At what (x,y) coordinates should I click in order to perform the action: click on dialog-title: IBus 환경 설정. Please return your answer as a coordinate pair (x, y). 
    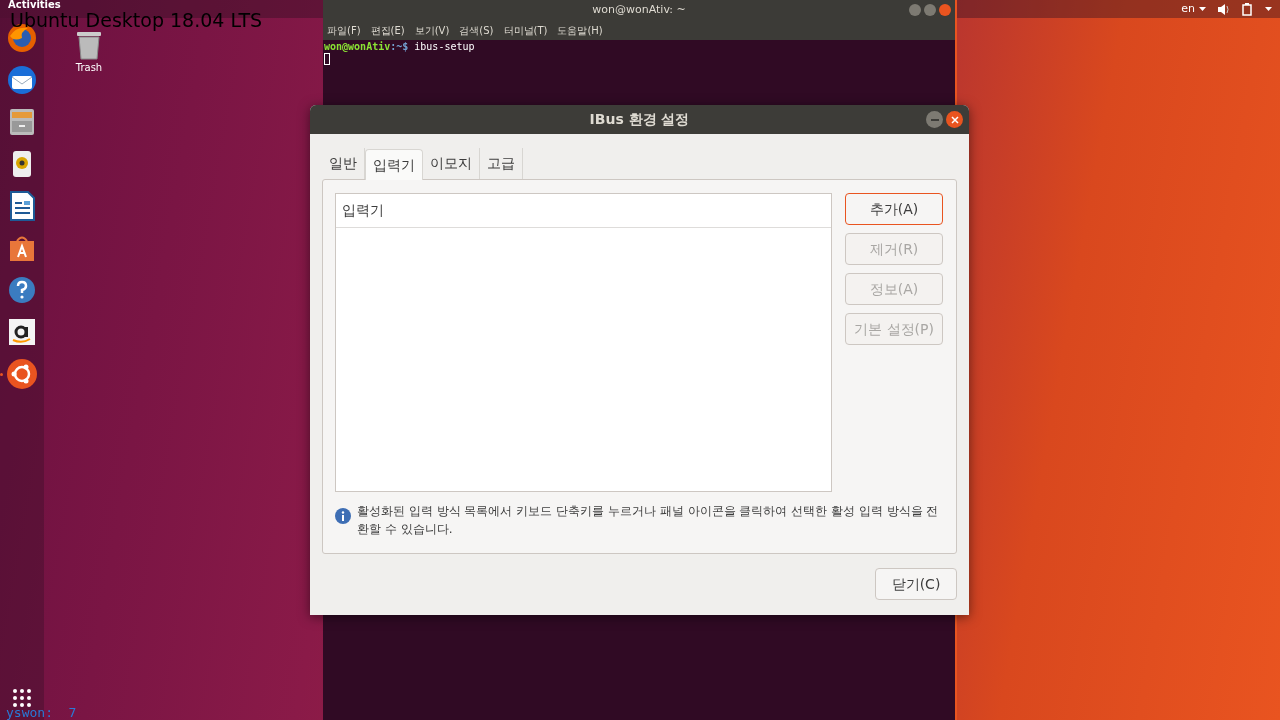
    Looking at the image, I should click on (639, 119).